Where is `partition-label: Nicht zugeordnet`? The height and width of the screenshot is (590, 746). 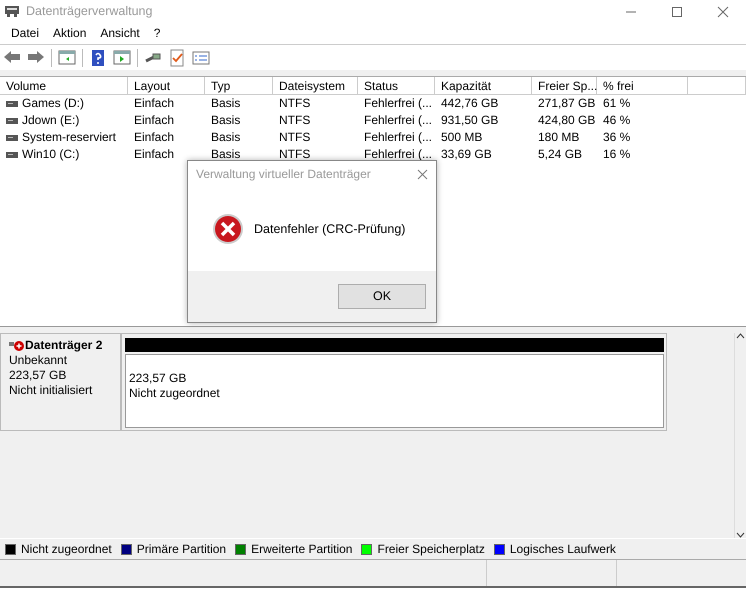
partition-label: Nicht zugeordnet is located at coordinates (175, 393).